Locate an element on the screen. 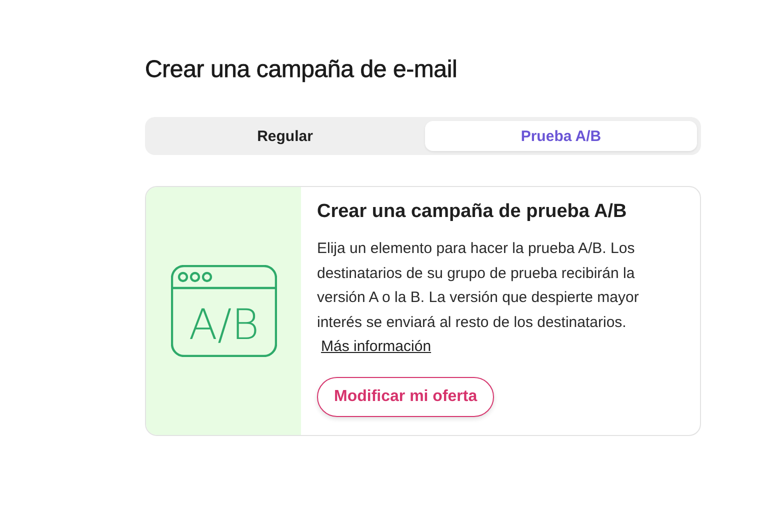 The width and height of the screenshot is (772, 515). card-heading: Crear una campaña de prueba A/B is located at coordinates (472, 212).